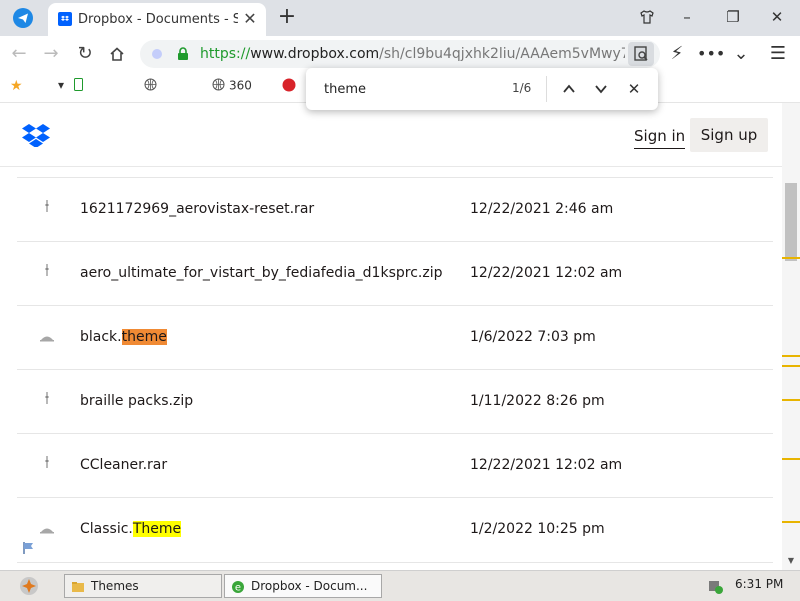 Image resolution: width=800 pixels, height=601 pixels. I want to click on bookmark-label: 360, so click(240, 85).